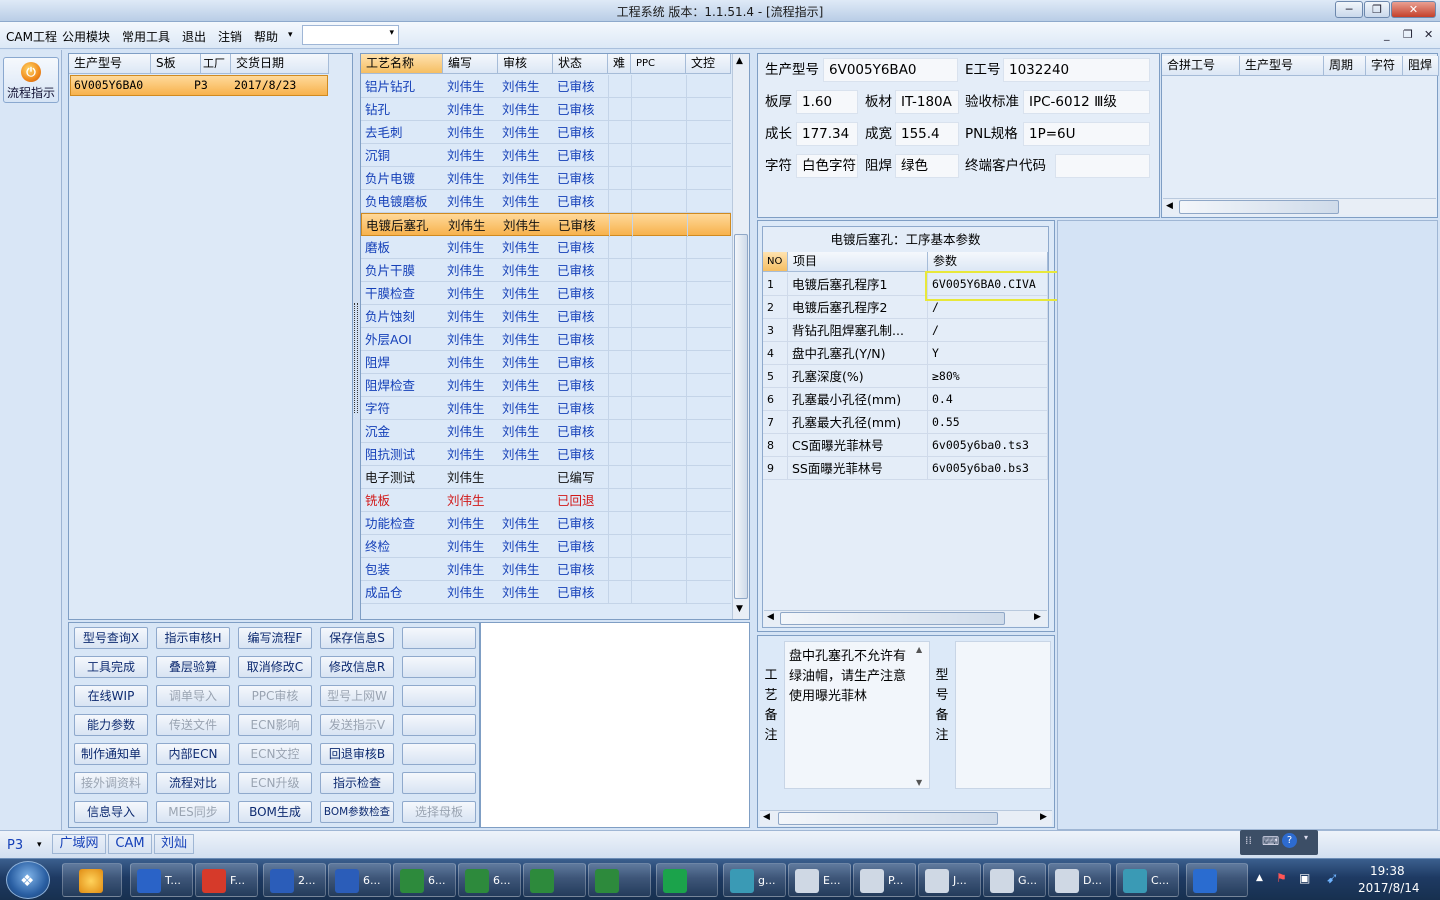  I want to click on flow-indicator-button: ⏻ 流程指示, so click(31, 80).